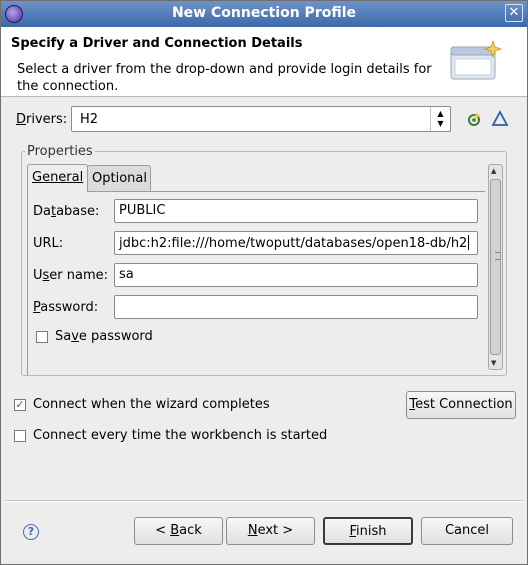 This screenshot has width=528, height=565. What do you see at coordinates (178, 531) in the screenshot?
I see `back-button: < Back` at bounding box center [178, 531].